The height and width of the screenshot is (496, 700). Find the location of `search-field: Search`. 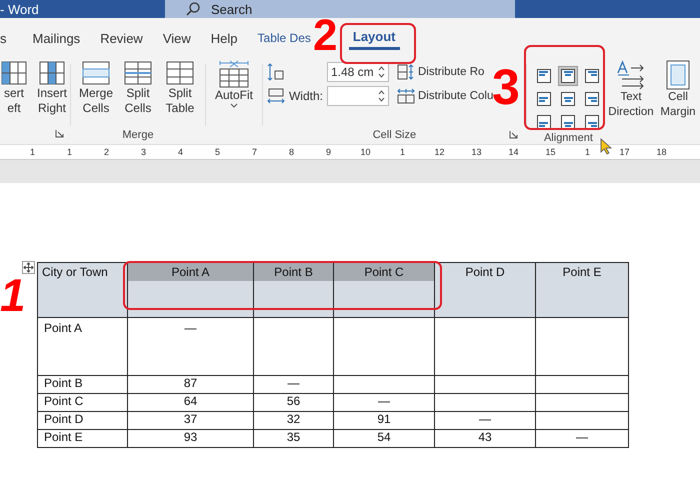

search-field: Search is located at coordinates (340, 9).